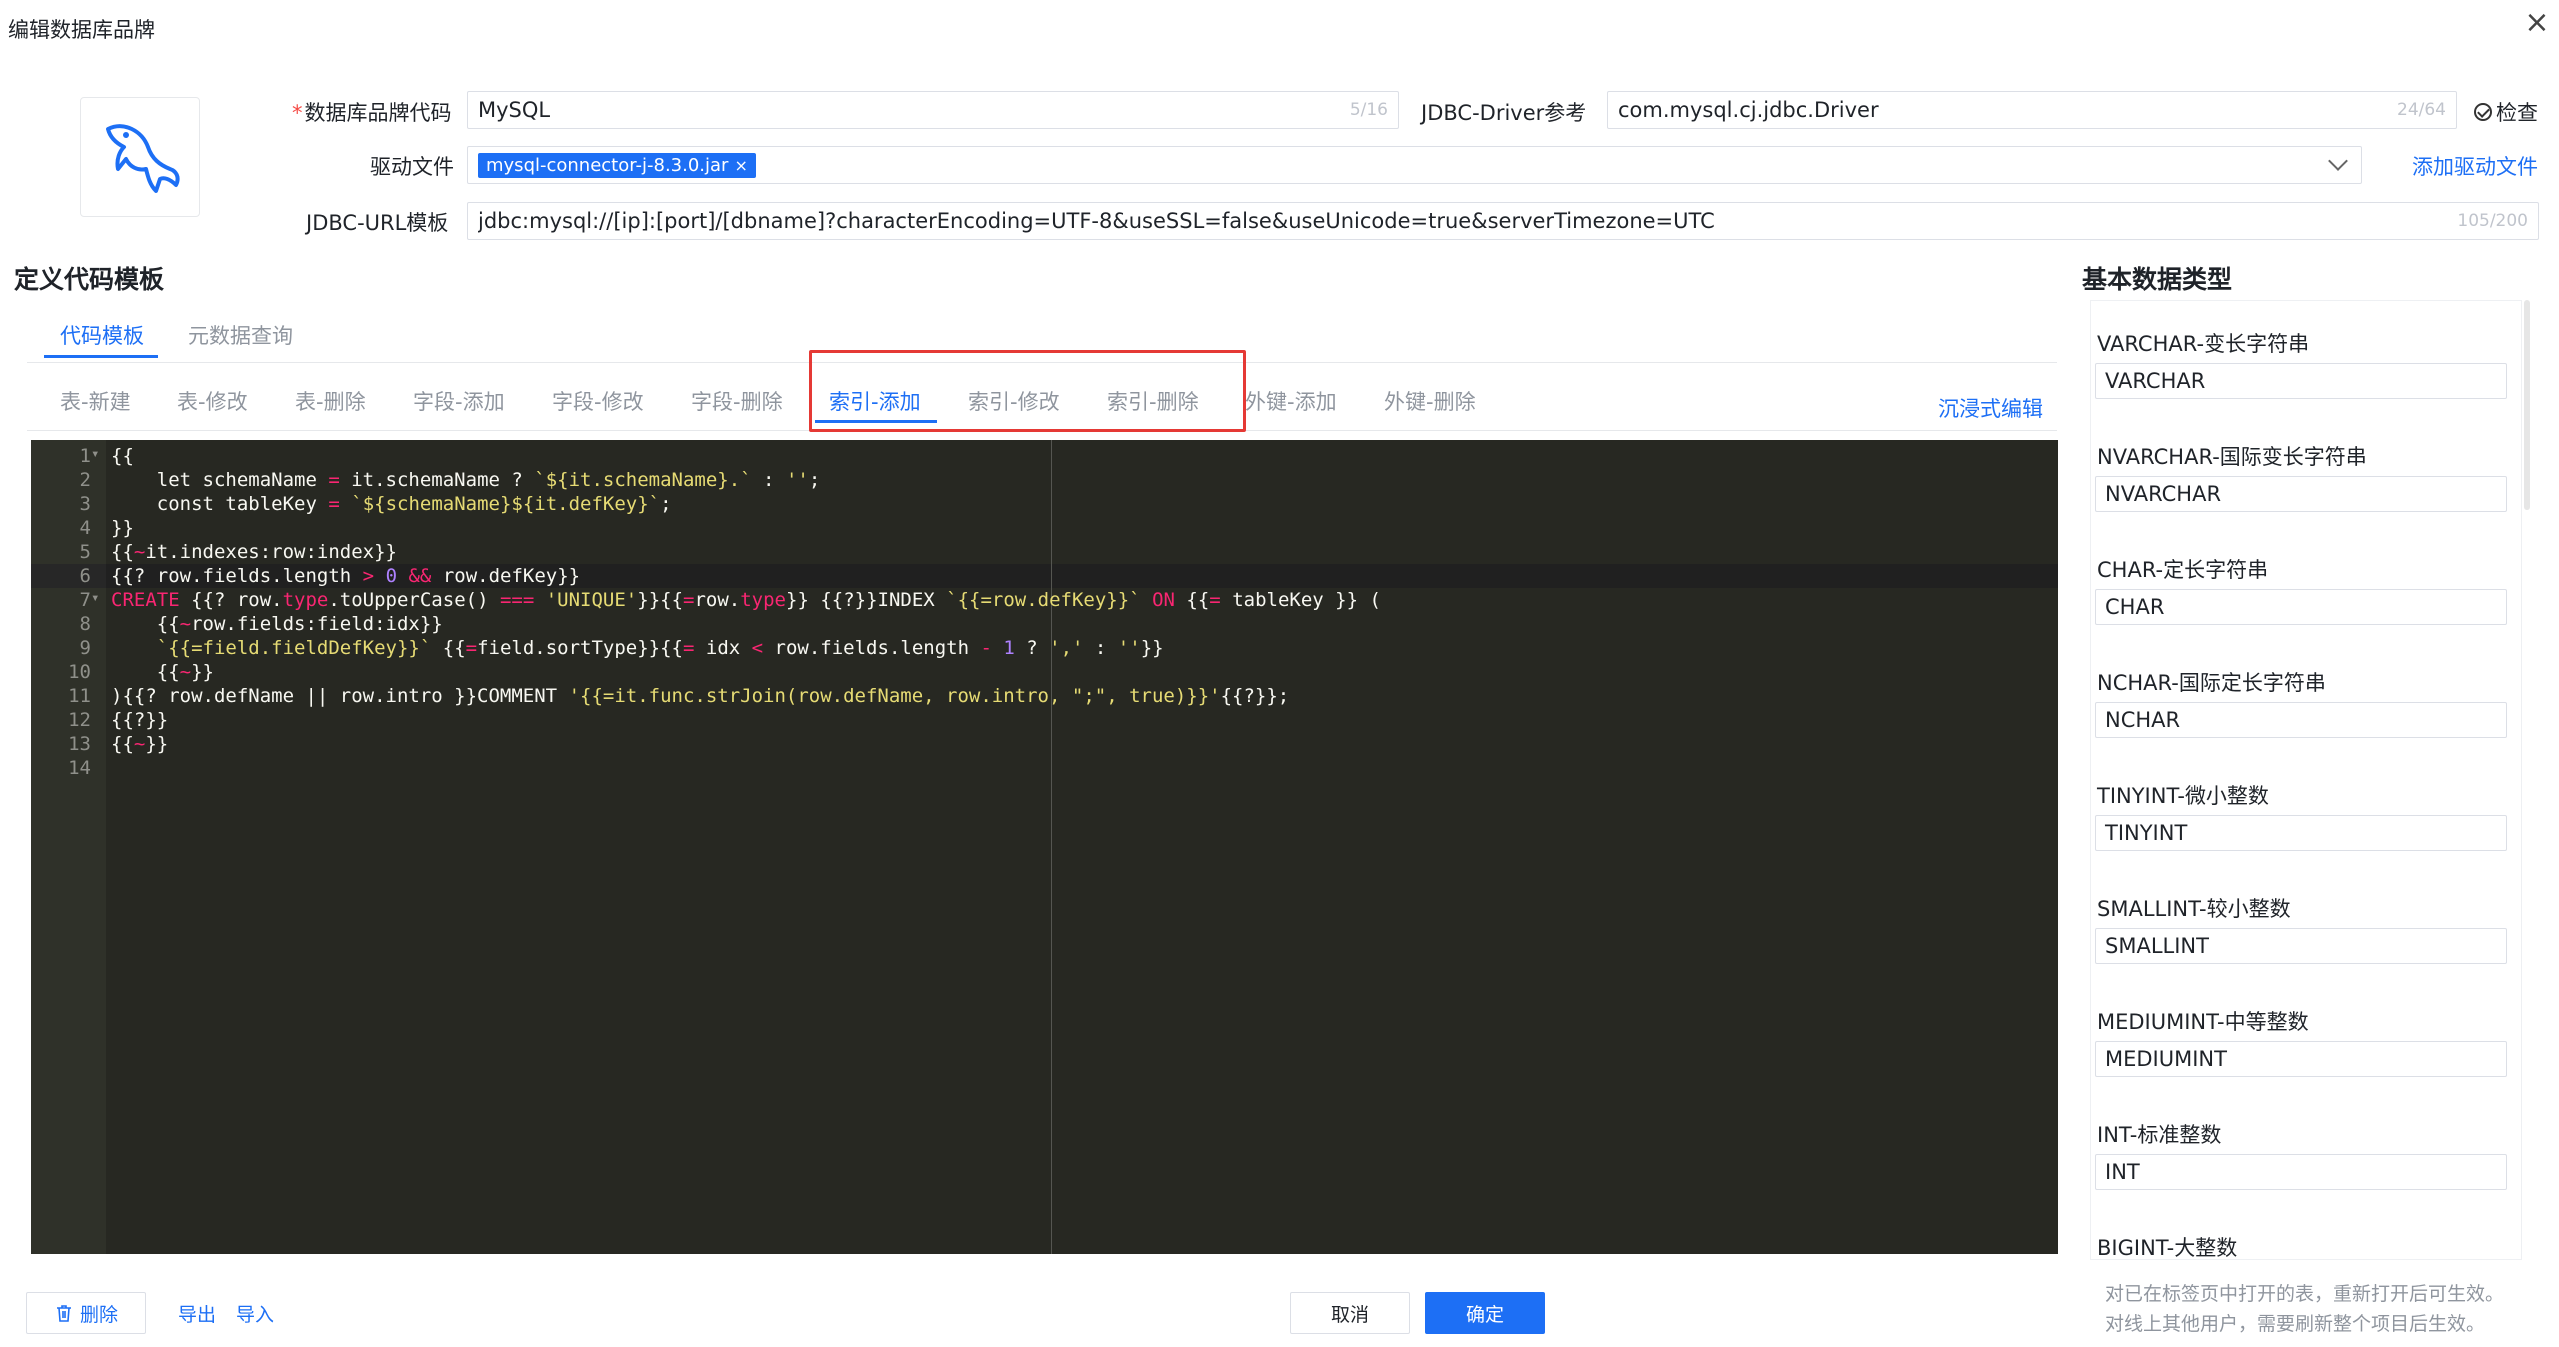 The image size is (2559, 1347). What do you see at coordinates (2301, 494) in the screenshot?
I see `type-input: NVARCHAR` at bounding box center [2301, 494].